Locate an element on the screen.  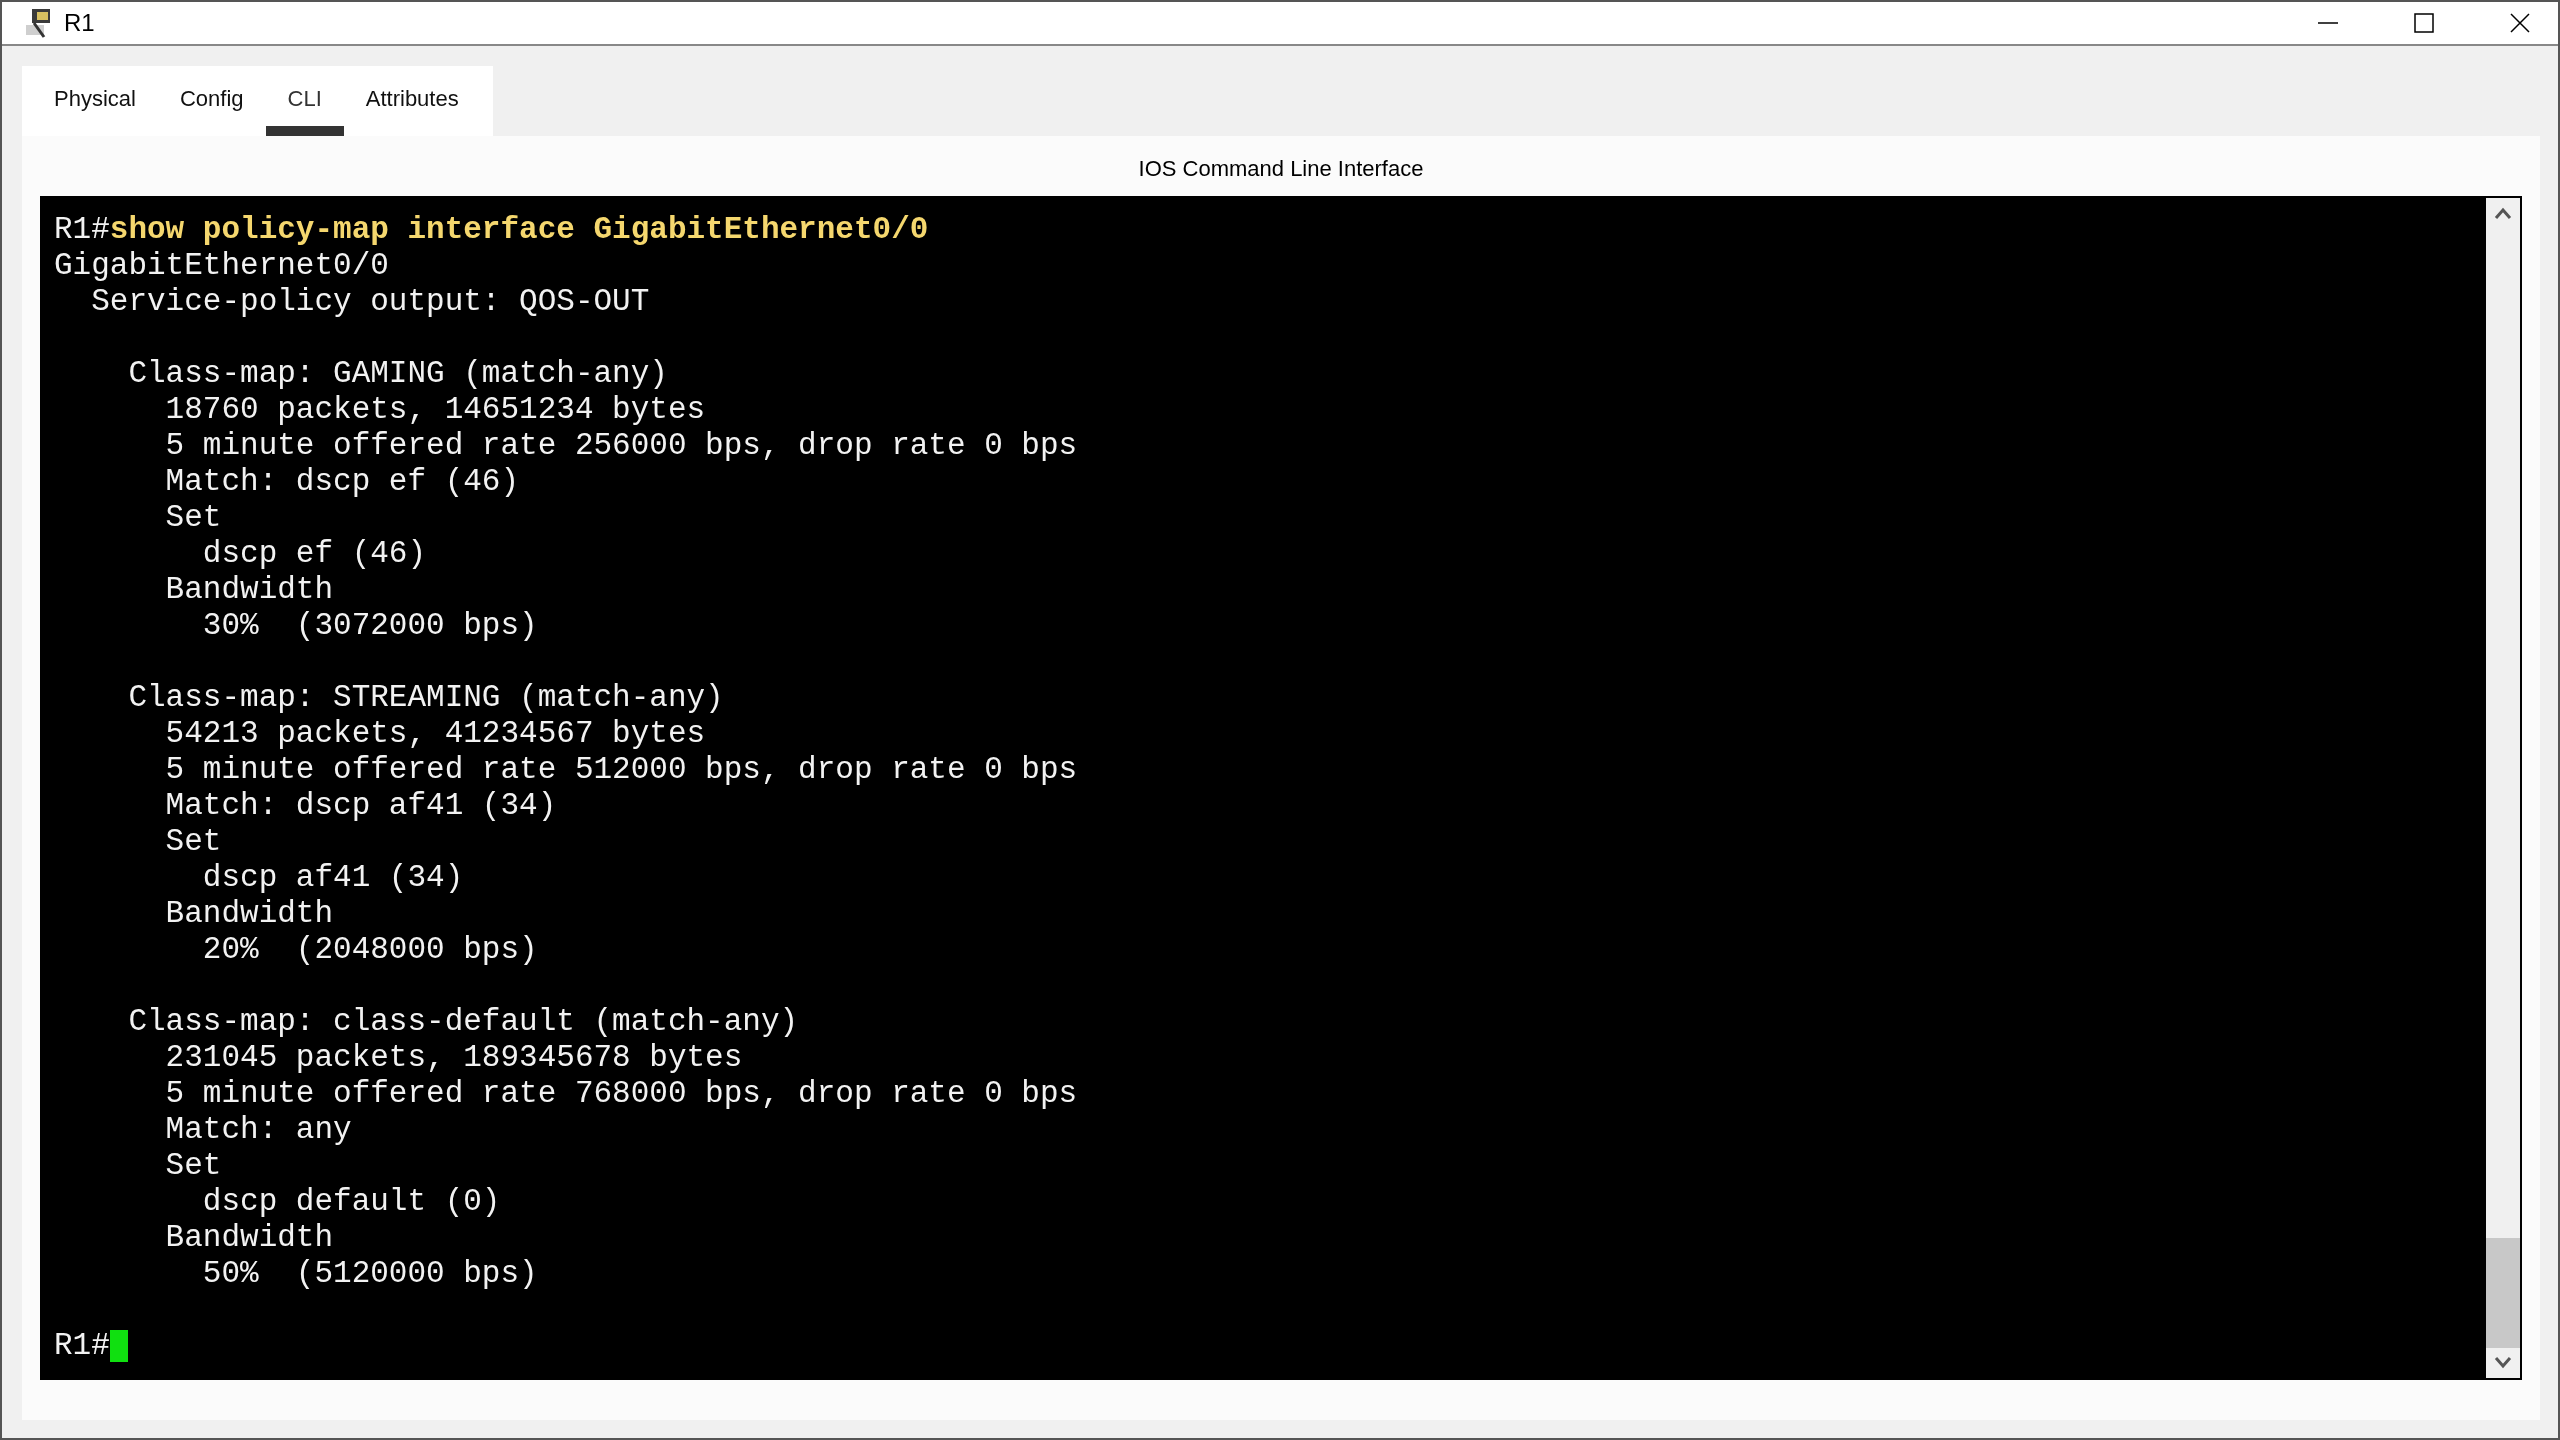
scroll-down-icon is located at coordinates (2503, 1363).